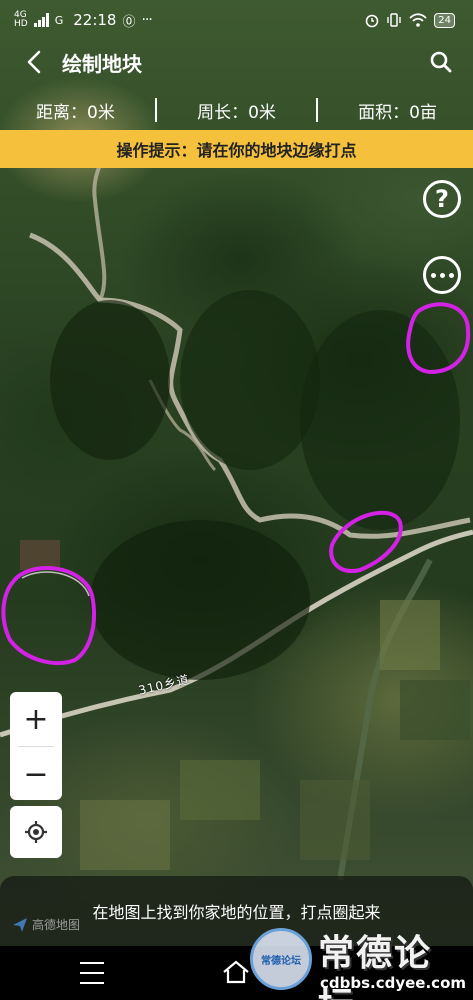  I want to click on map-logo-text: 高德地图, so click(56, 925).